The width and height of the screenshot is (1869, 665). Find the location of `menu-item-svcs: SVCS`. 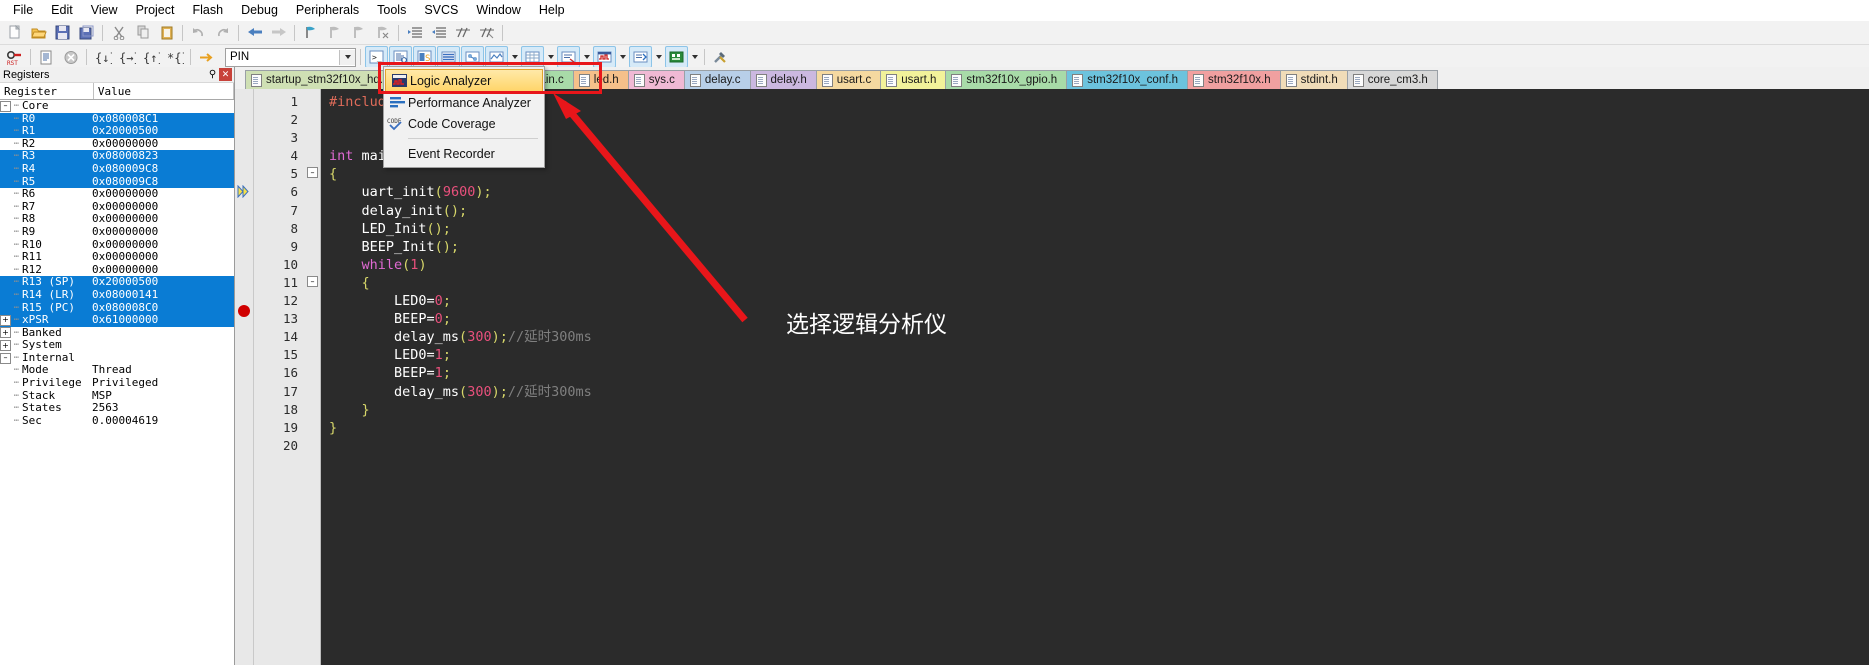

menu-item-svcs: SVCS is located at coordinates (441, 10).